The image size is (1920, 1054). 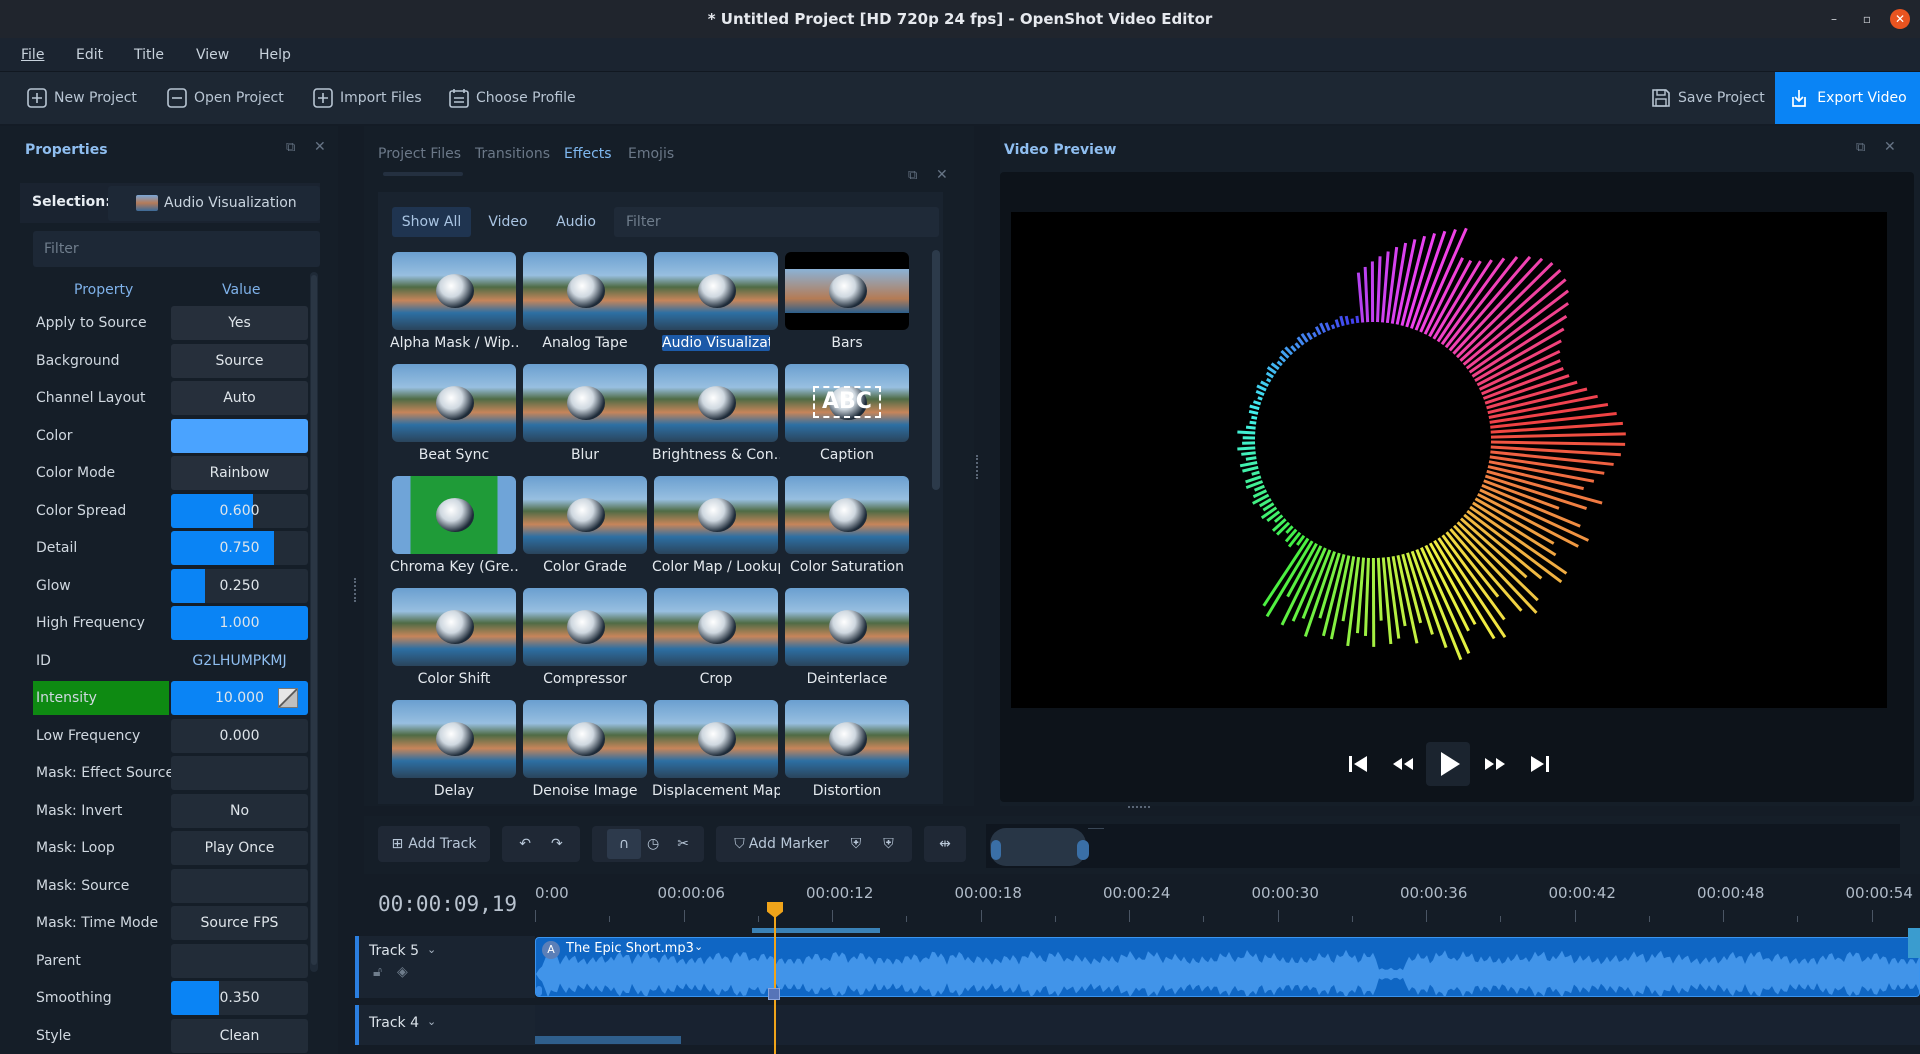 What do you see at coordinates (1707, 98) in the screenshot?
I see `save-project-button: Save Project` at bounding box center [1707, 98].